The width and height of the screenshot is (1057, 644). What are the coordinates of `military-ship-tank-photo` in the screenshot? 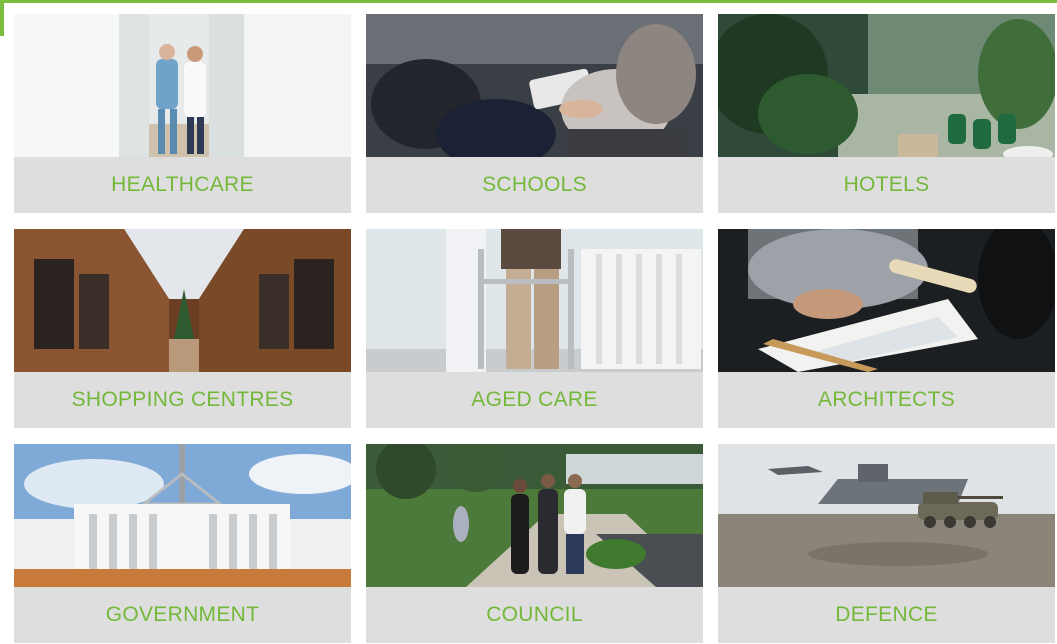 It's located at (886, 515).